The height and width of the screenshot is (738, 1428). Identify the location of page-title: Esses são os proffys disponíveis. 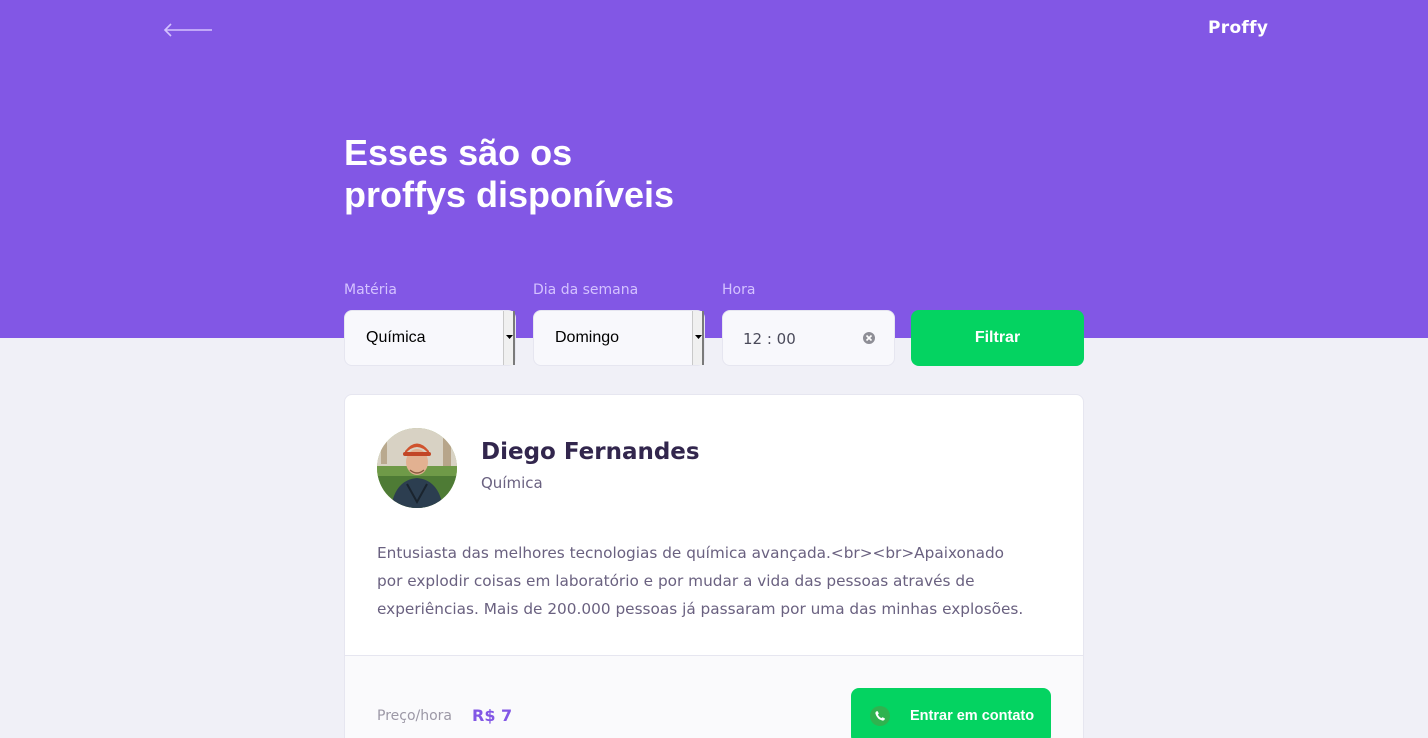
(554, 174).